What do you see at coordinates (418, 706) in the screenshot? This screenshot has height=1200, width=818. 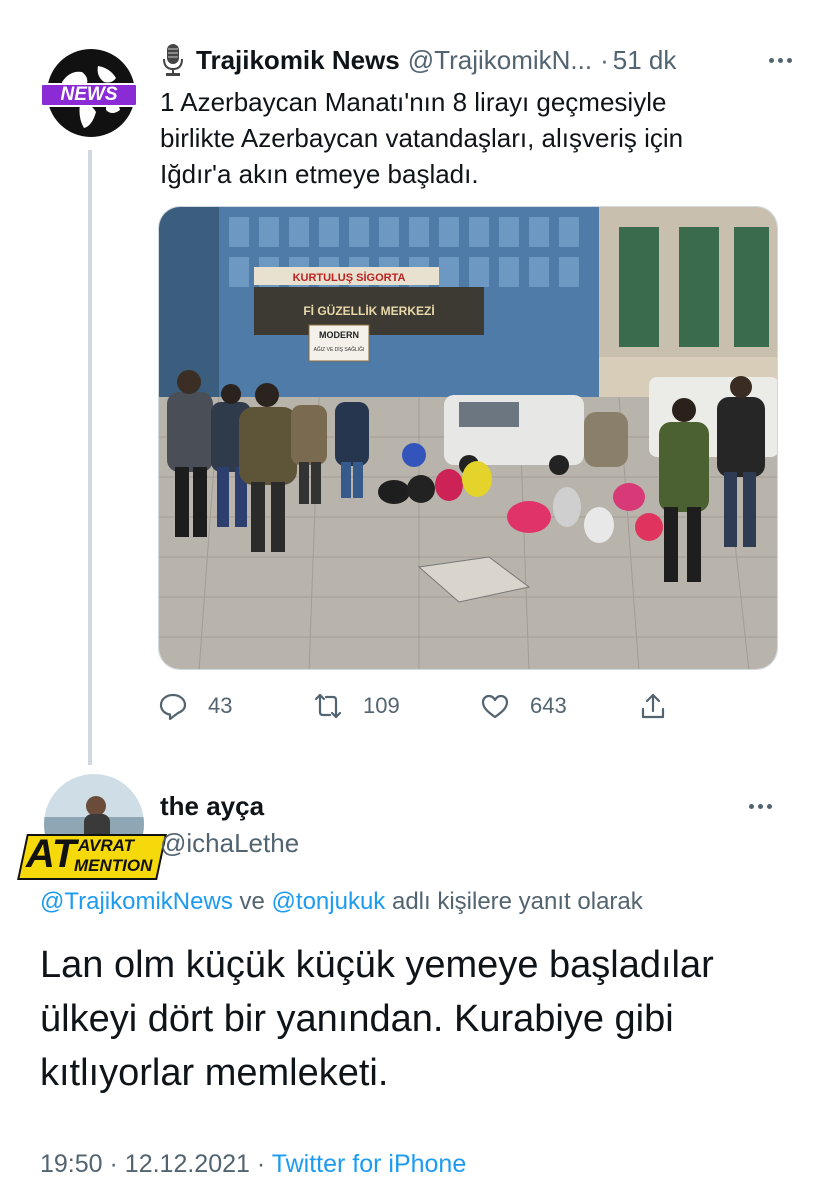 I see `tweet-actions: 43 109 643` at bounding box center [418, 706].